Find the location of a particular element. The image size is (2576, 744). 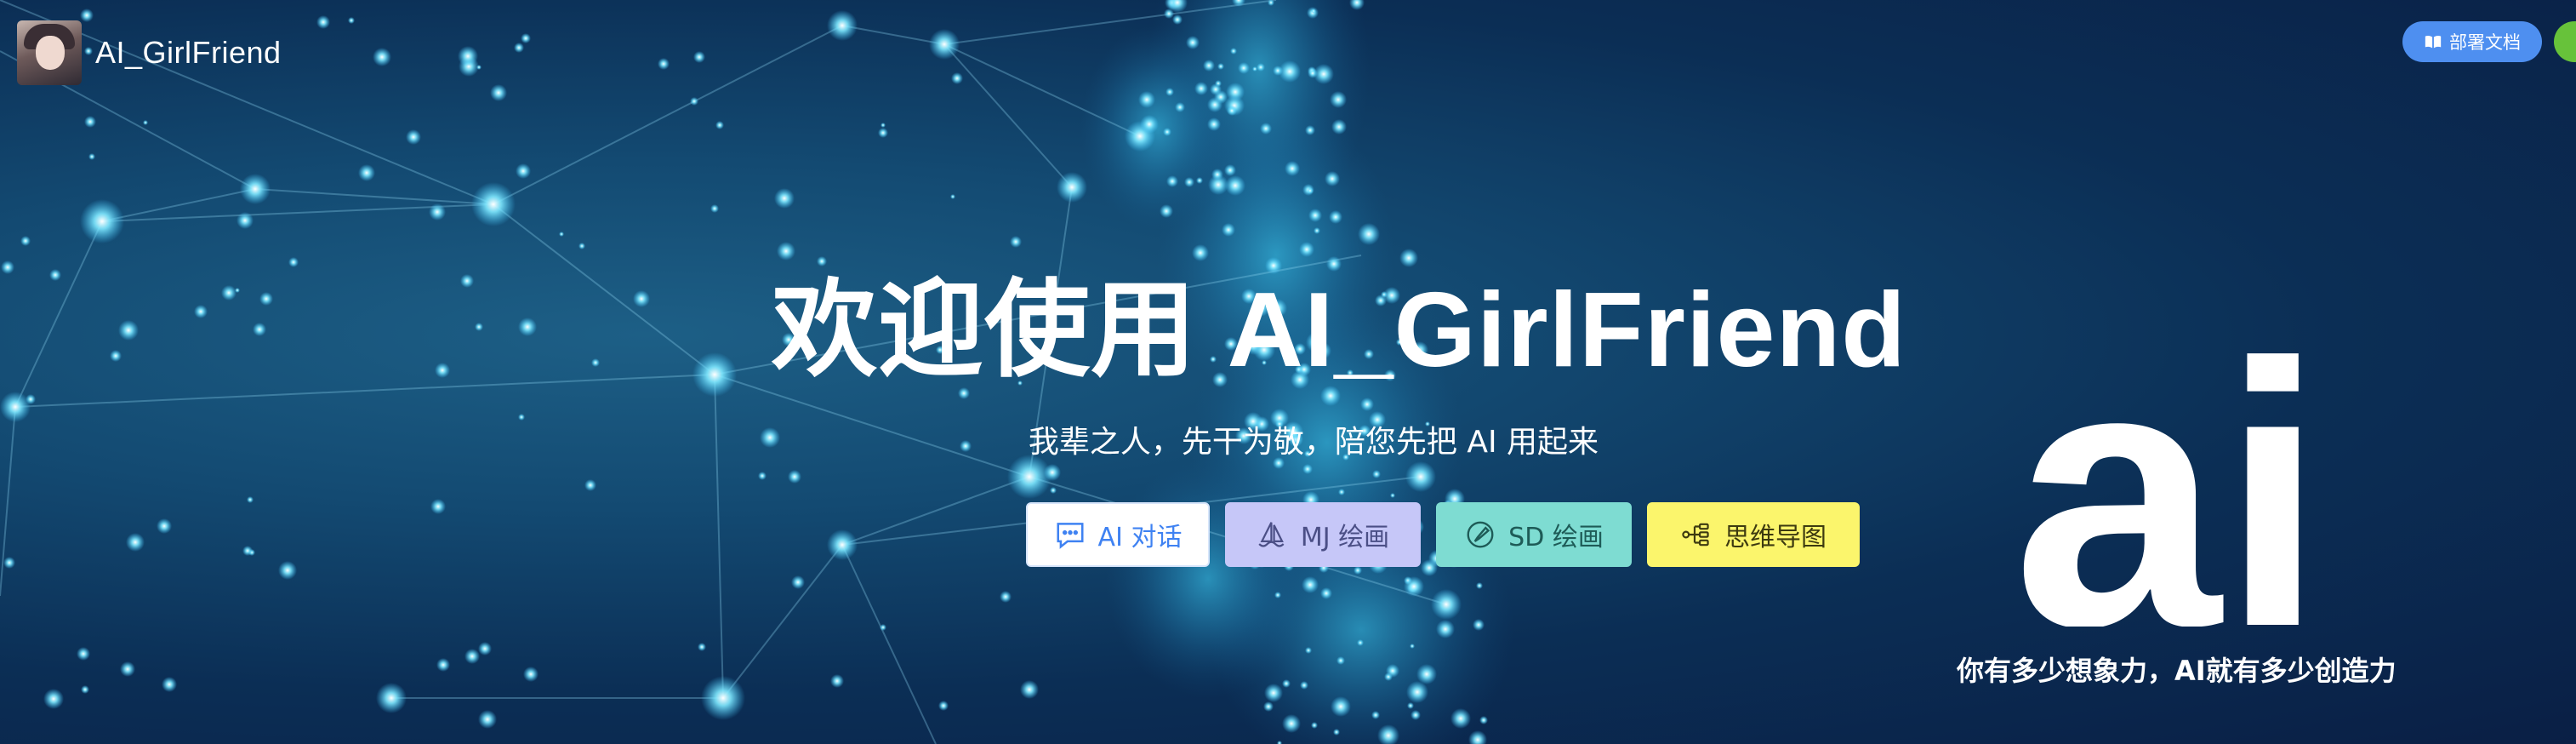

avatar is located at coordinates (50, 53).